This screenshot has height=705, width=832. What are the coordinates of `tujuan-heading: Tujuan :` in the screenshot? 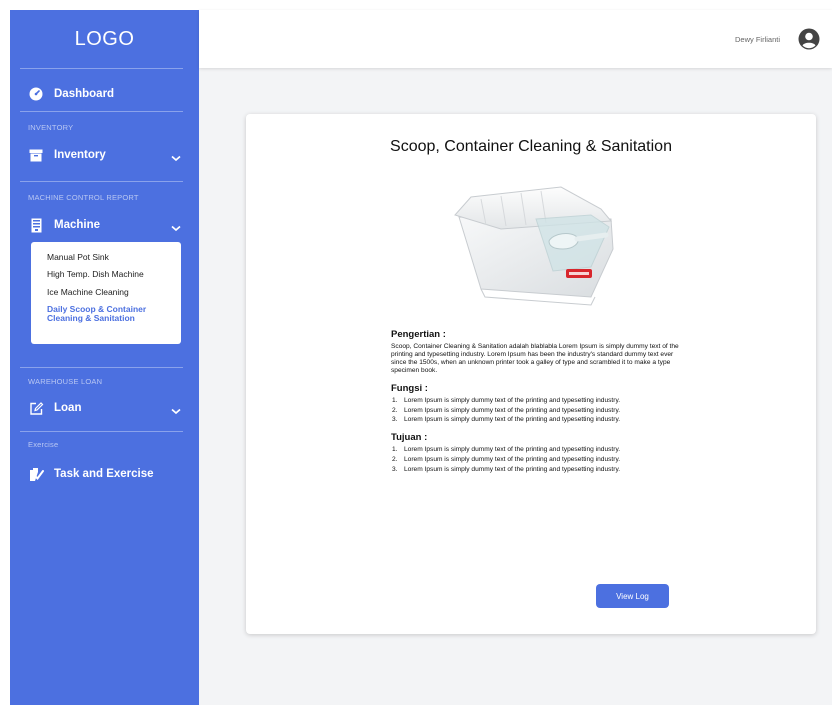 It's located at (409, 438).